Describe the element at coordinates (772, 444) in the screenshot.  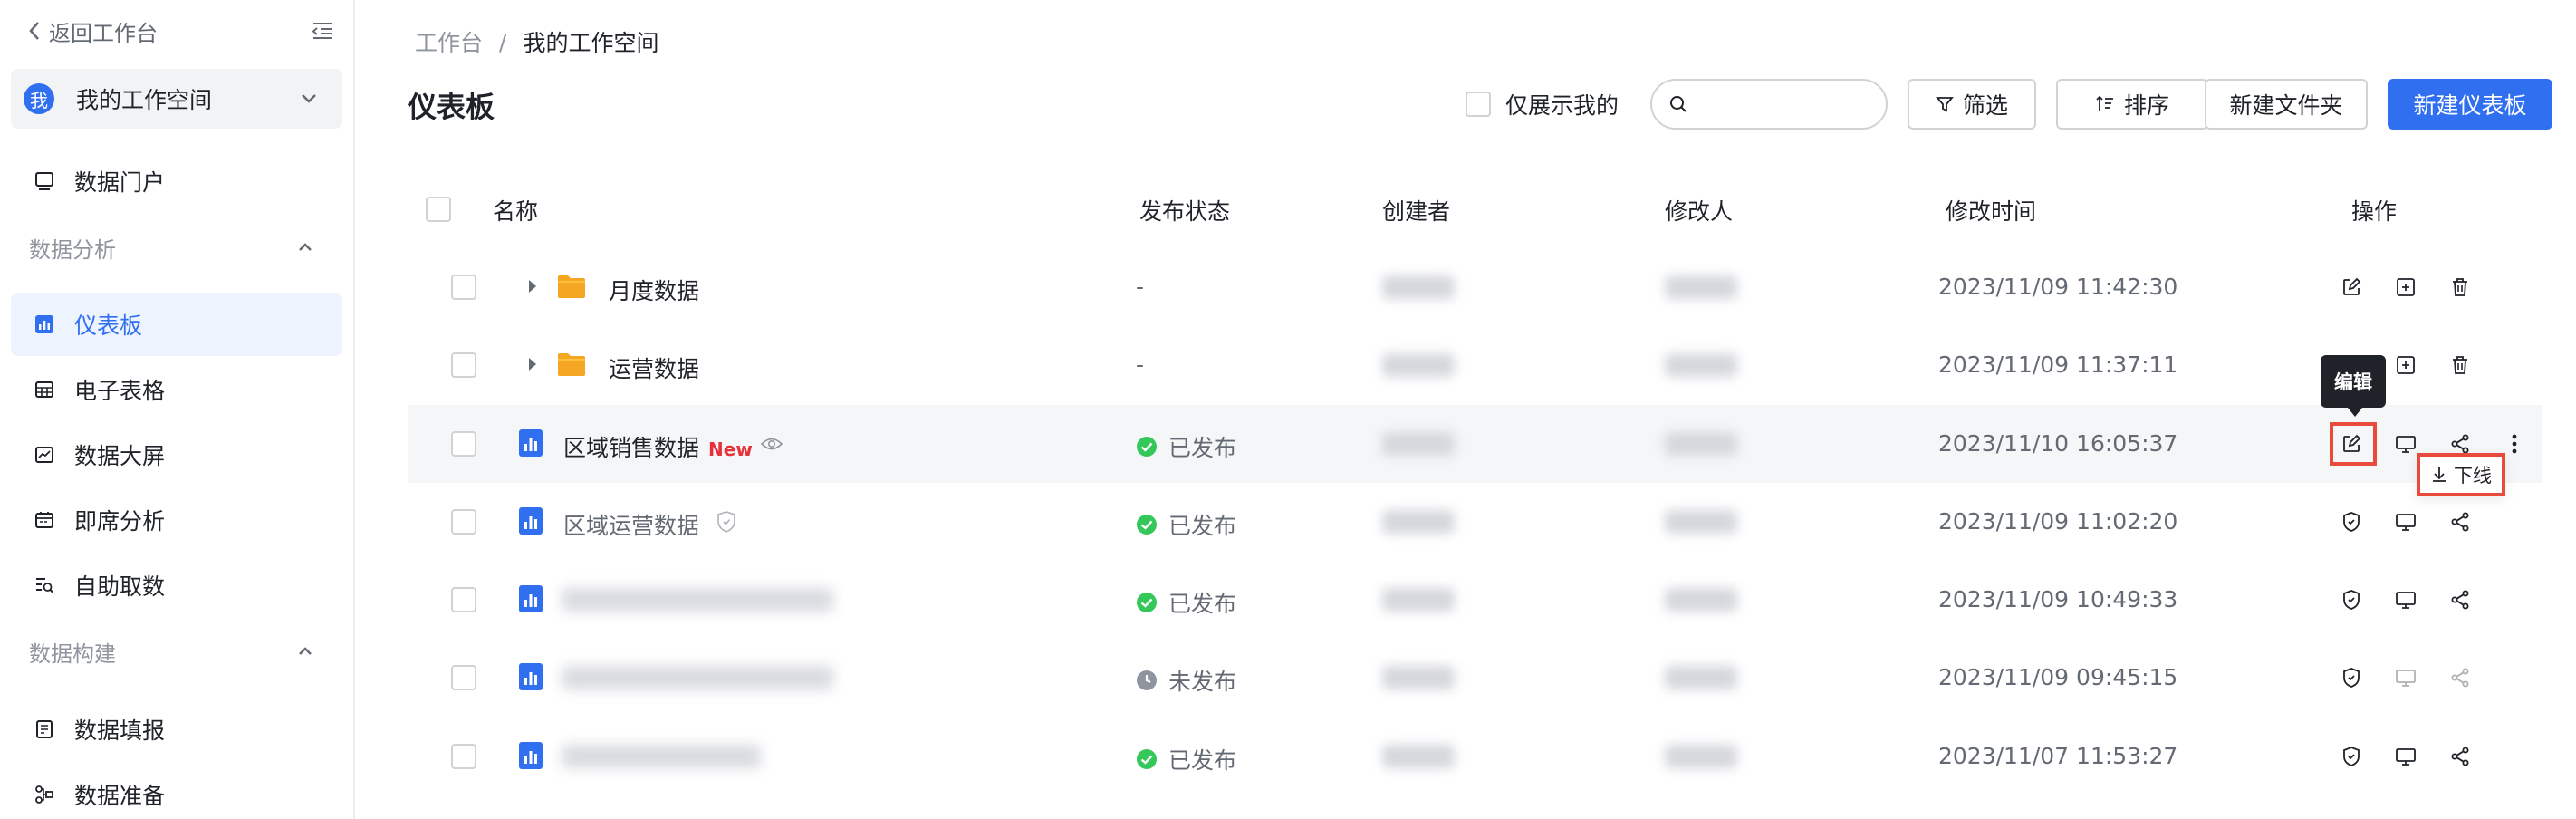
I see `eye-icon` at that location.